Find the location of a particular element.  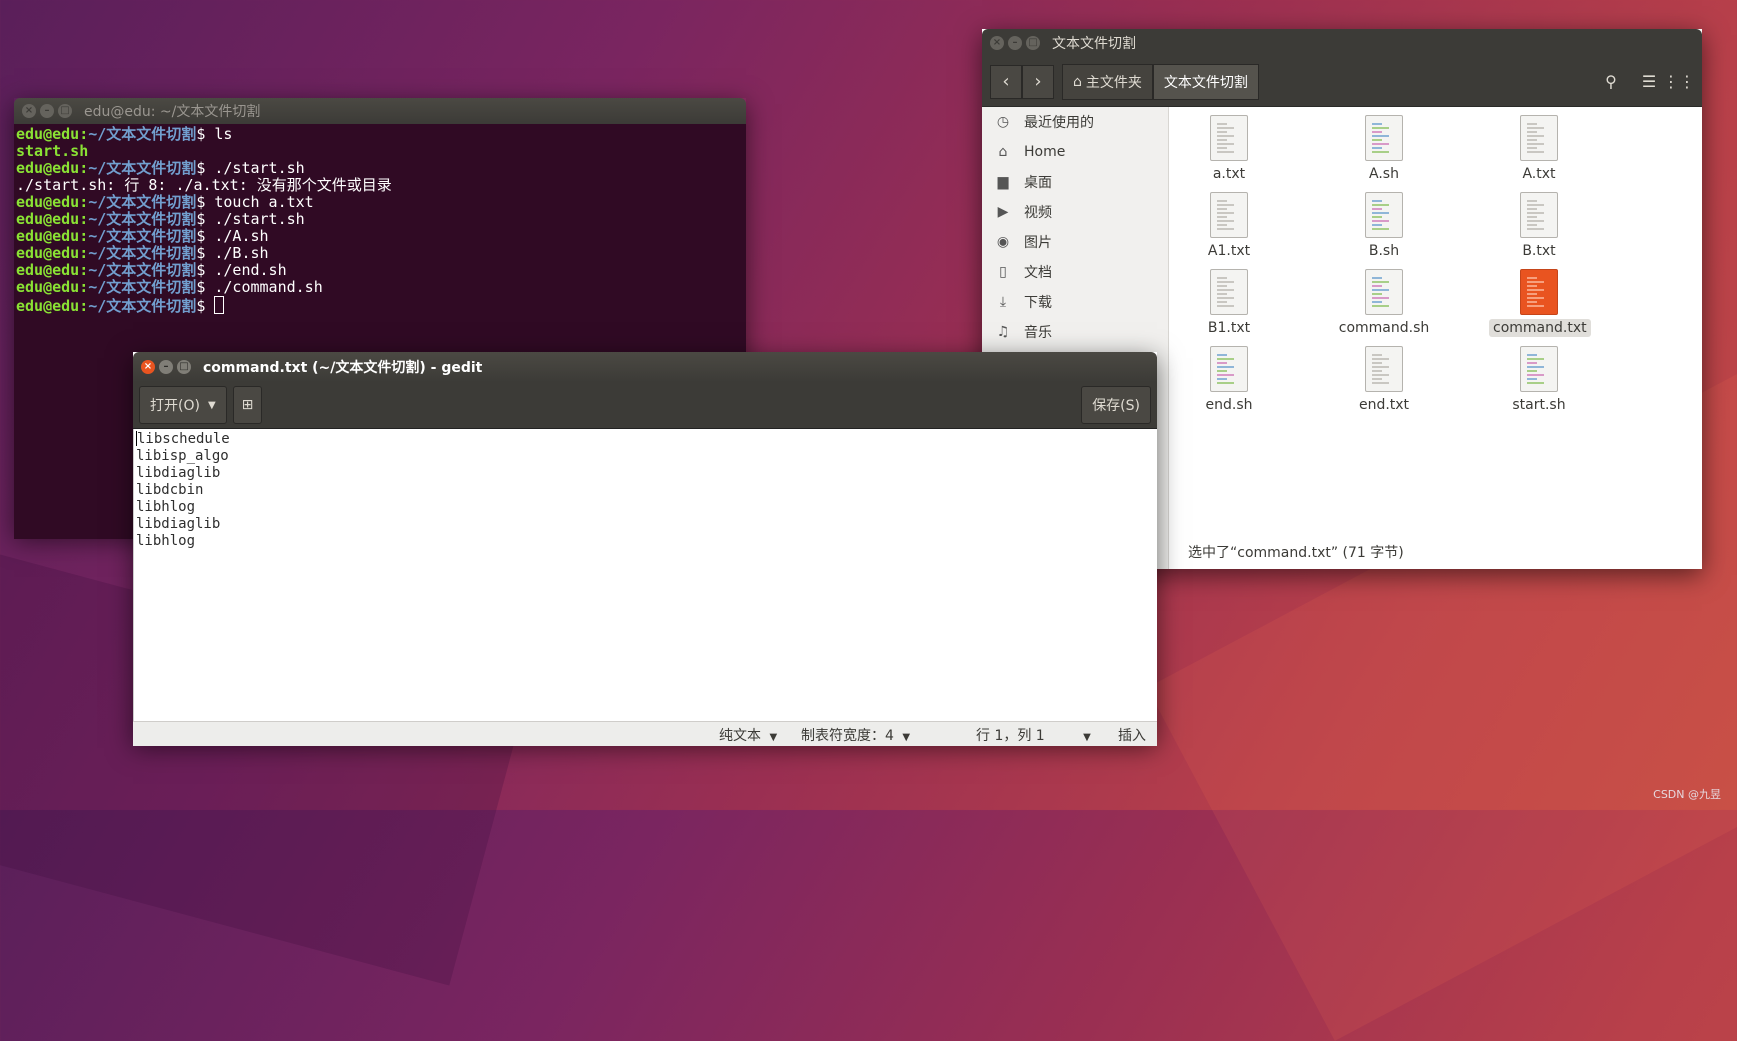

file-item-label: command.sh is located at coordinates (1384, 328).